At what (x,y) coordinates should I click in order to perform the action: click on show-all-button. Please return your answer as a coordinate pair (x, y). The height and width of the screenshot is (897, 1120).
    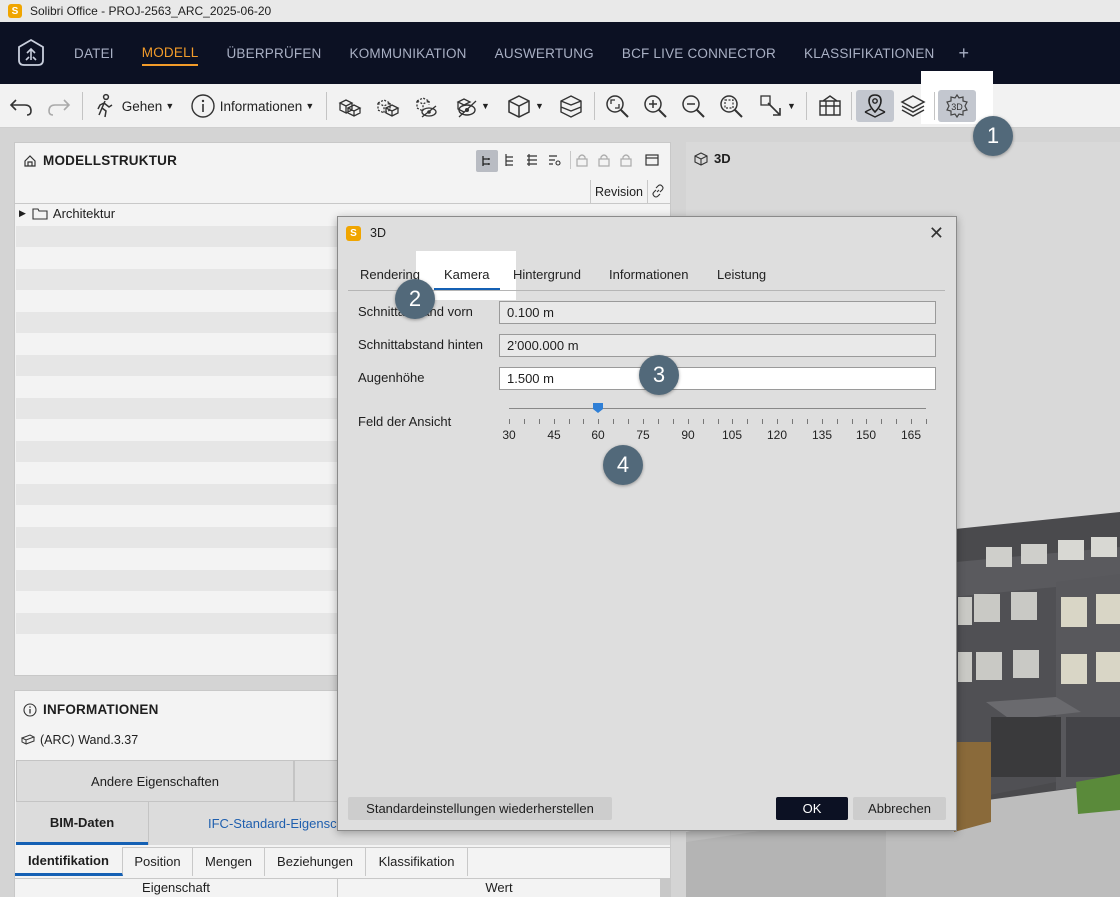
    Looking at the image, I should click on (349, 106).